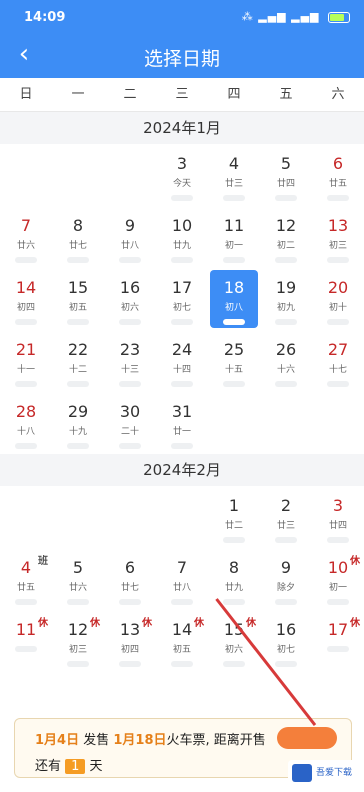 The height and width of the screenshot is (792, 364). Describe the element at coordinates (78, 423) in the screenshot. I see `day-cell: 29 十九` at that location.